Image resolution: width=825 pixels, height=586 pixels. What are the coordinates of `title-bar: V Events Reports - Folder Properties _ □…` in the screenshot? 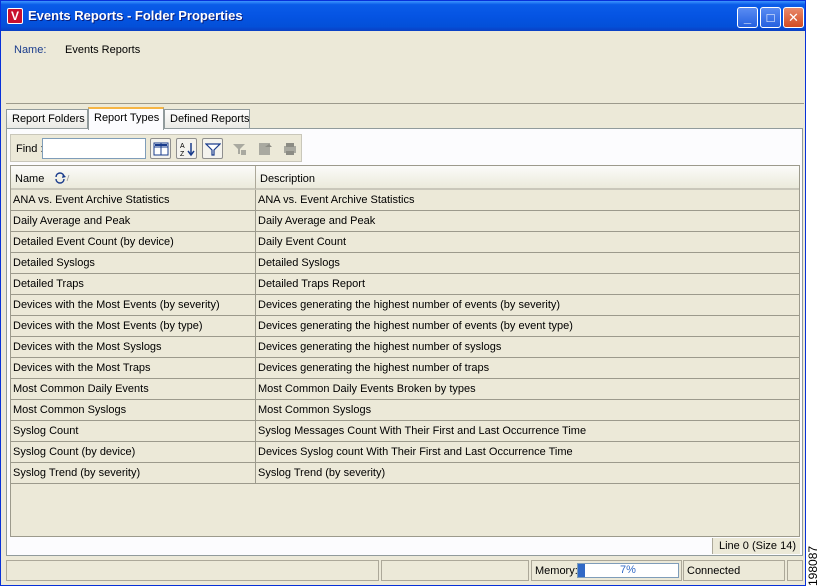 It's located at (403, 16).